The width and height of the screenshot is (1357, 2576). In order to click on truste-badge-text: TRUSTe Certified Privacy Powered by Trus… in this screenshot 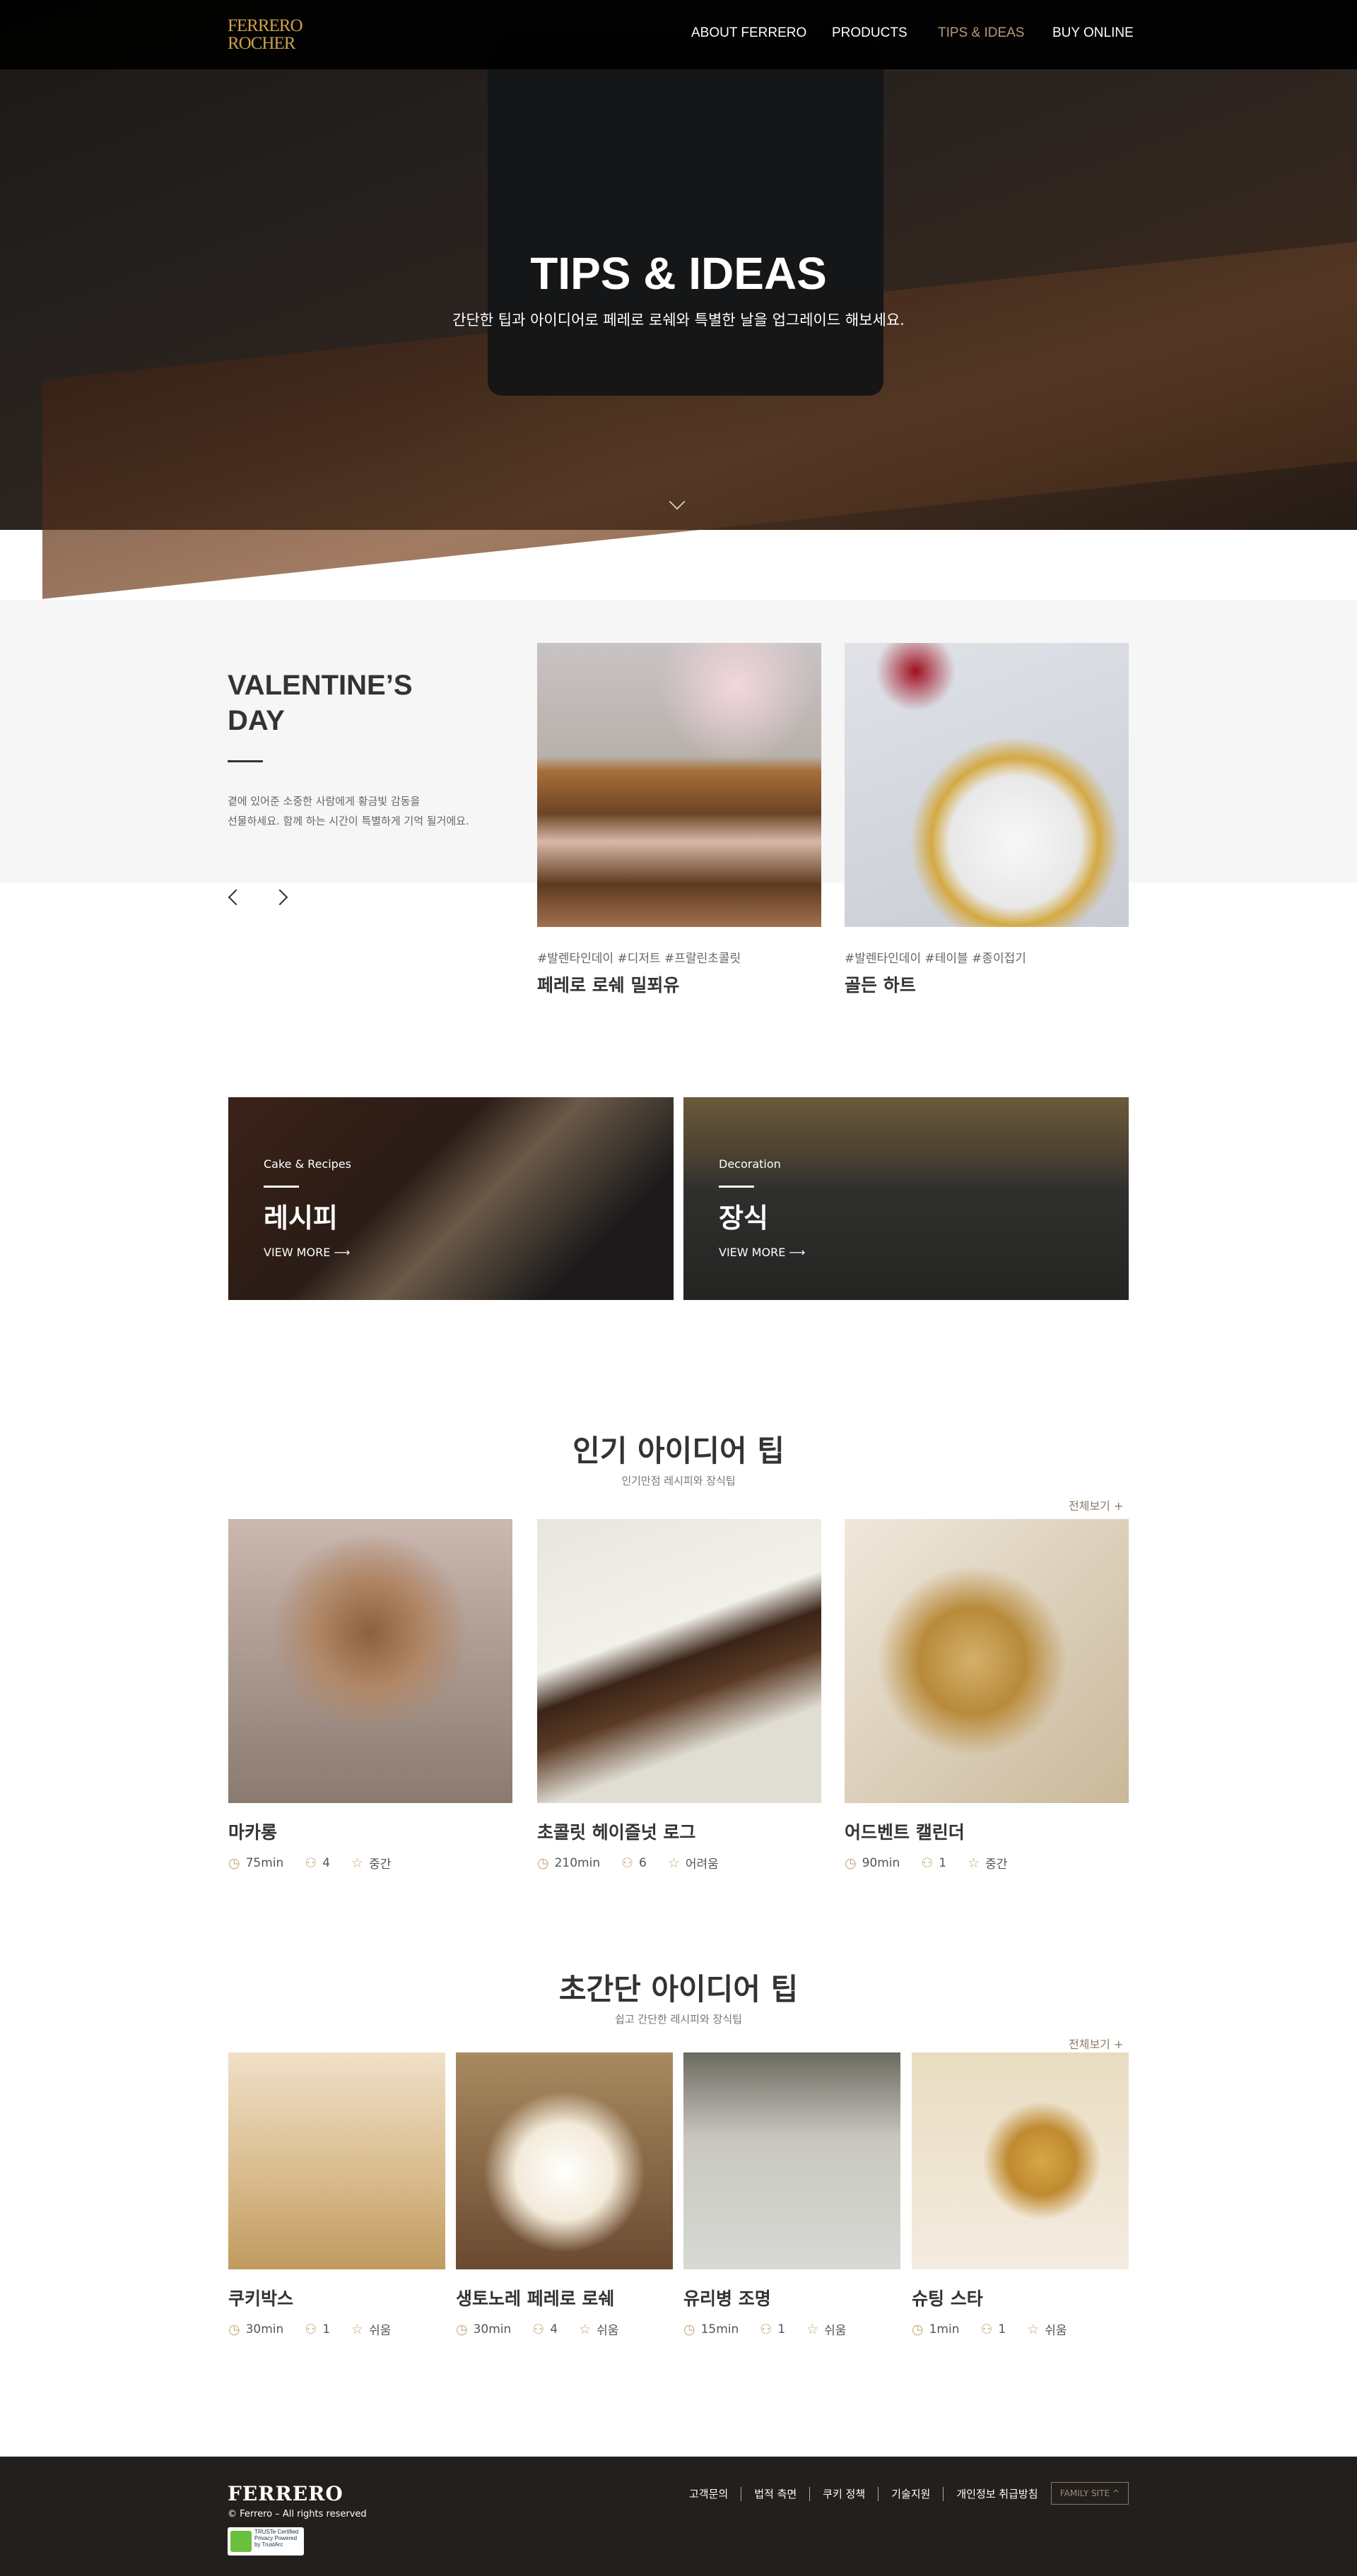, I will do `click(276, 2538)`.